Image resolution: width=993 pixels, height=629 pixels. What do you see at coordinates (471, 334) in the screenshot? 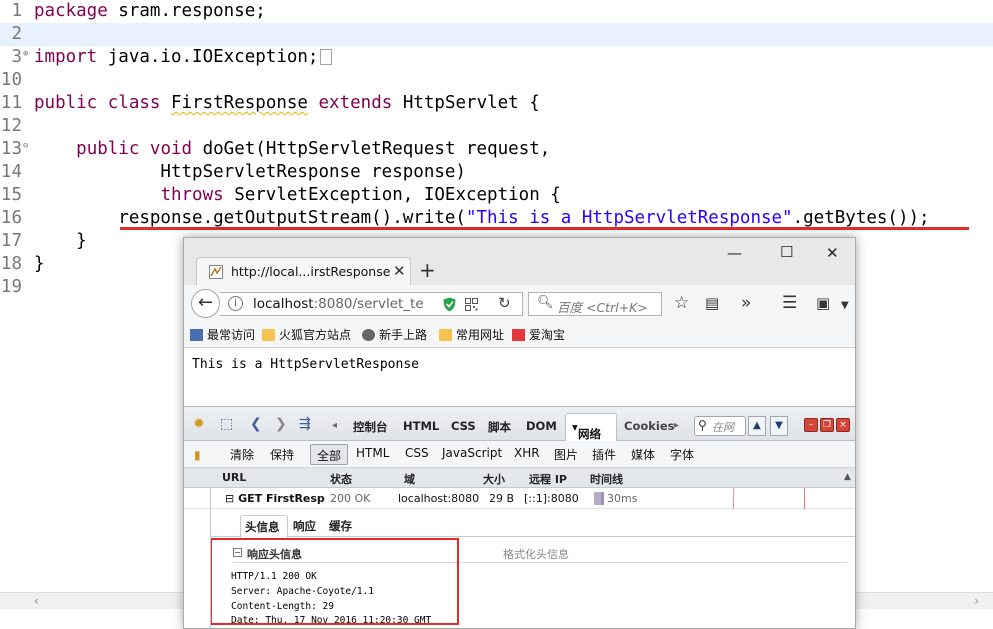
I see `bookmark-common-sites: 常用网址` at bounding box center [471, 334].